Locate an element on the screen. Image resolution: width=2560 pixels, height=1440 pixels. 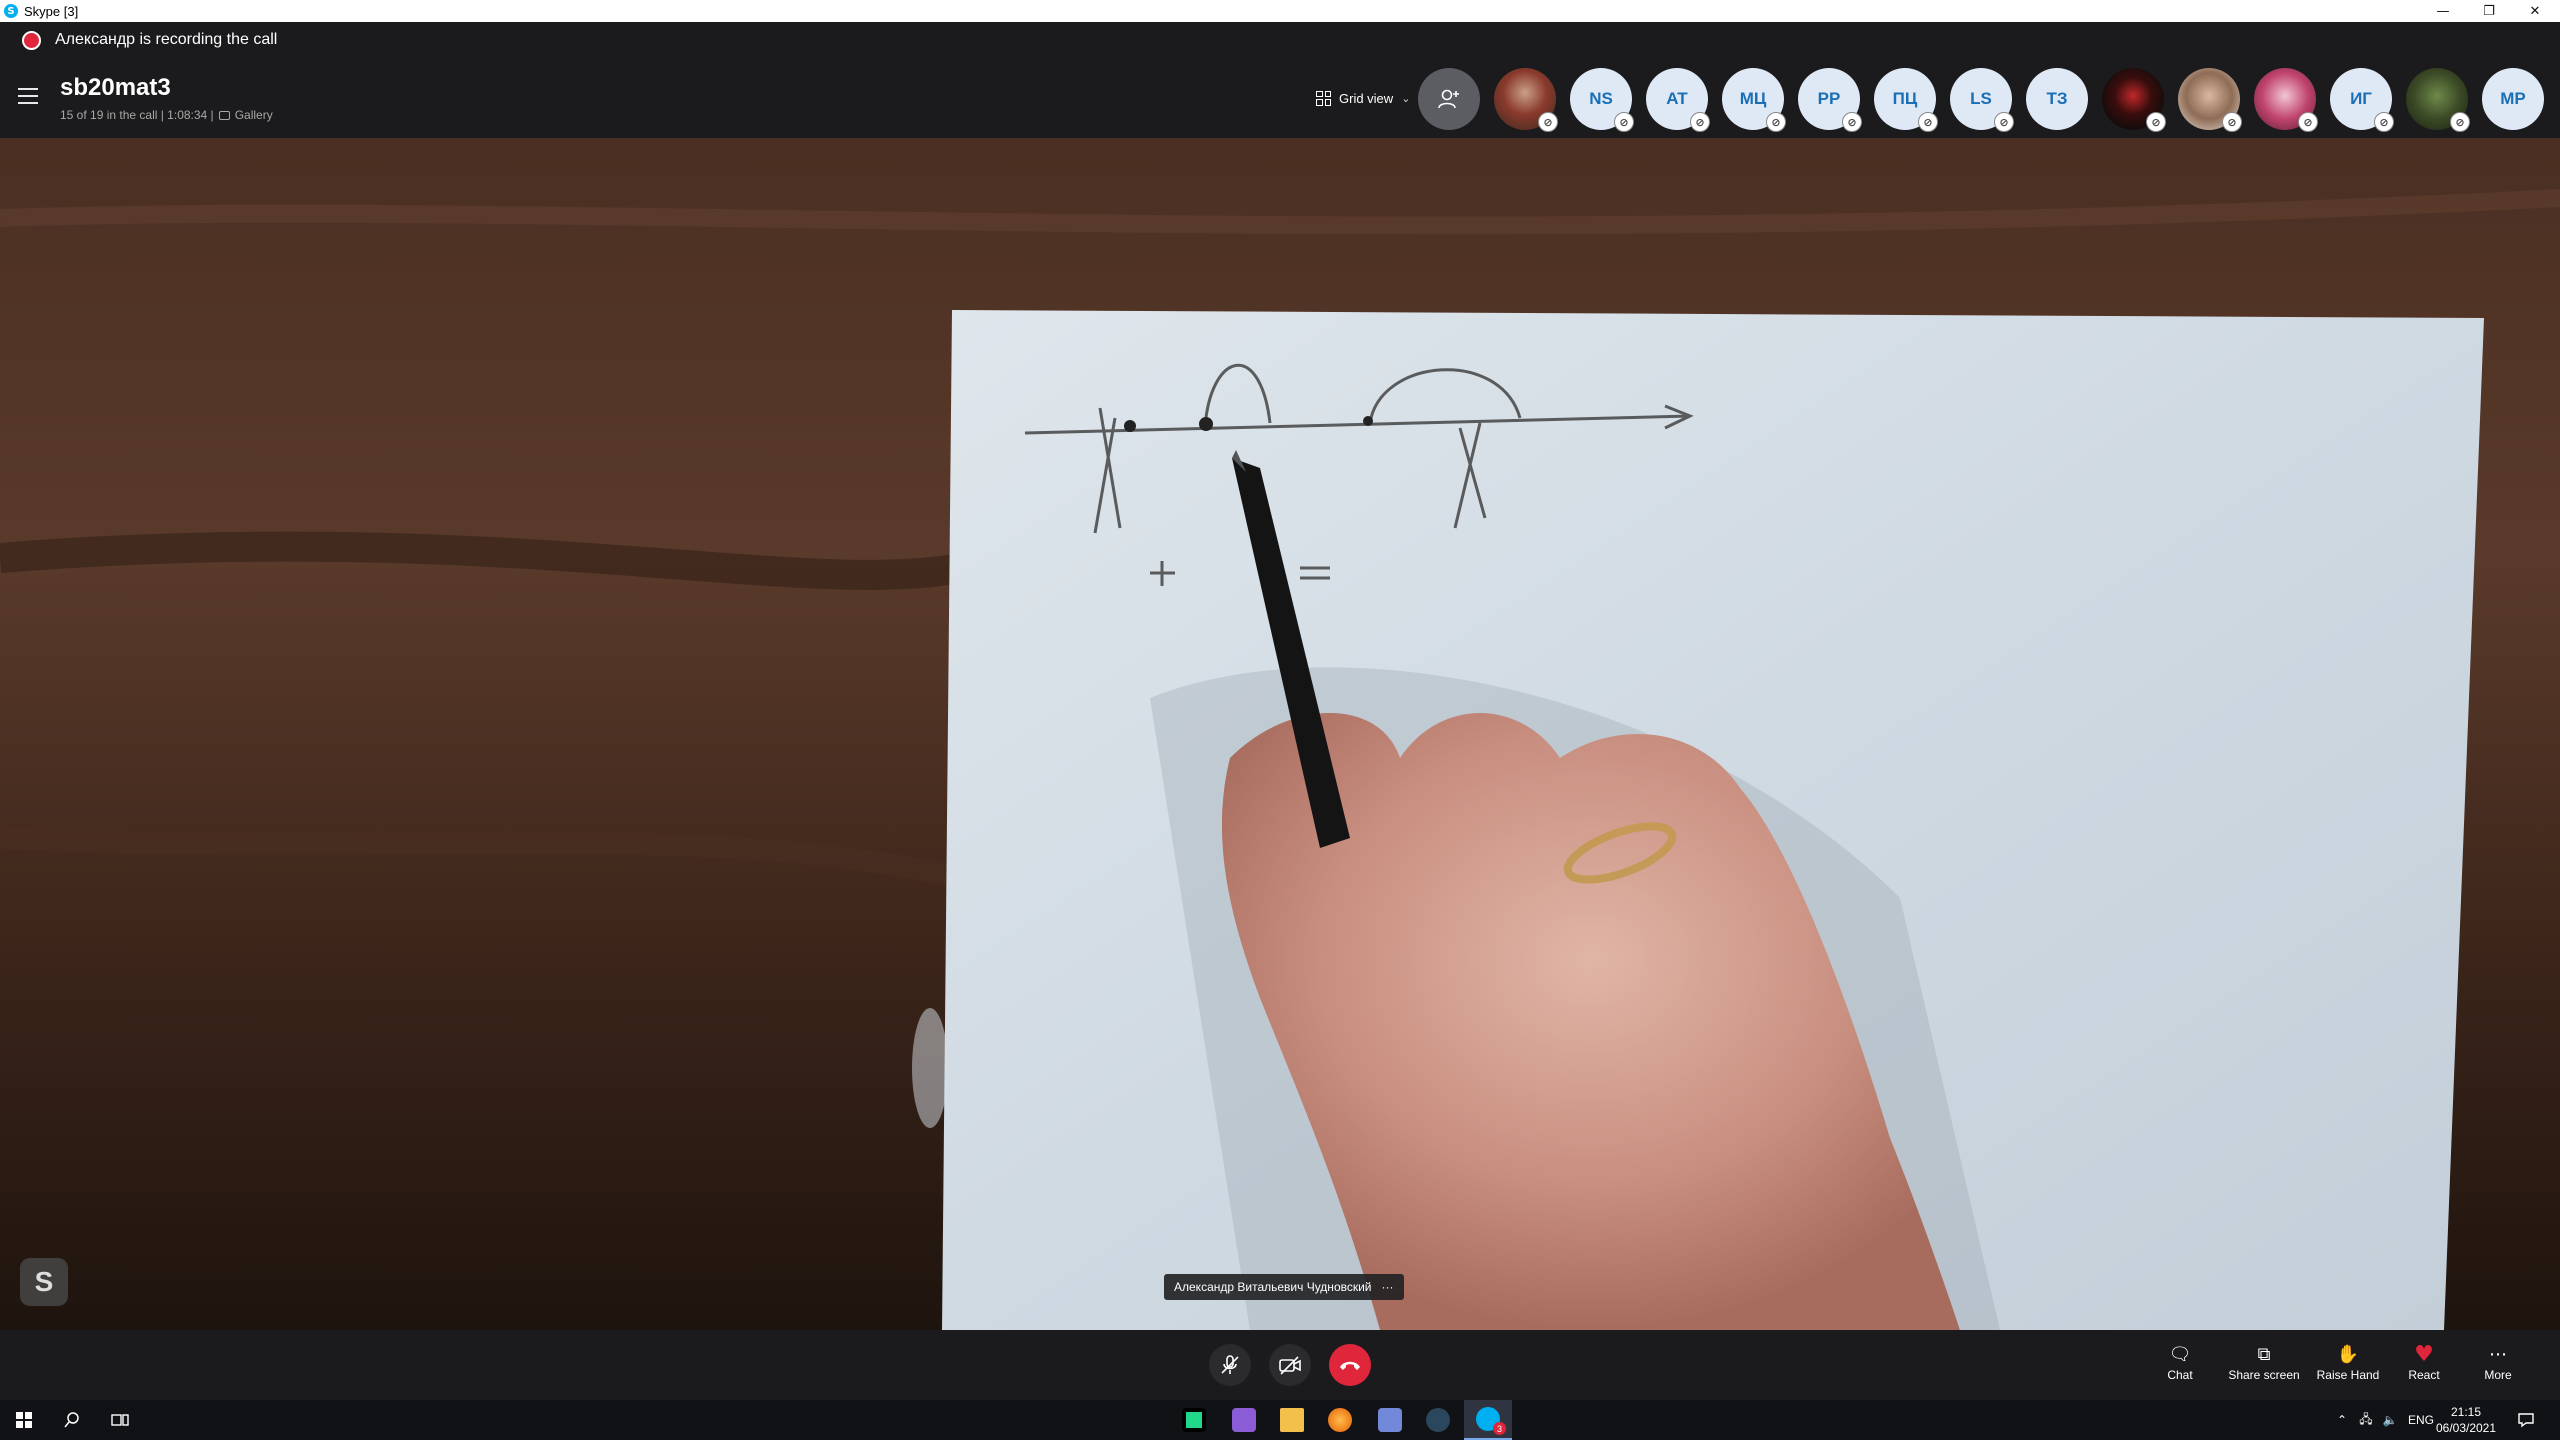
participant-initials: PP is located at coordinates (1829, 98).